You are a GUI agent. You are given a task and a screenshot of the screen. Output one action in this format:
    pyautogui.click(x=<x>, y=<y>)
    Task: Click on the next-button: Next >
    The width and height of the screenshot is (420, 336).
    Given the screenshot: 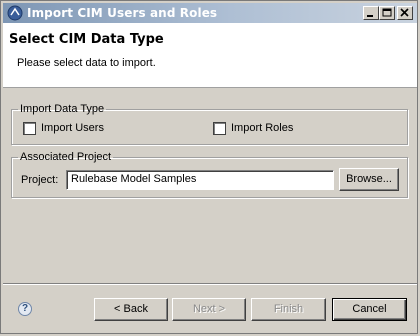 What is the action you would take?
    pyautogui.click(x=209, y=309)
    